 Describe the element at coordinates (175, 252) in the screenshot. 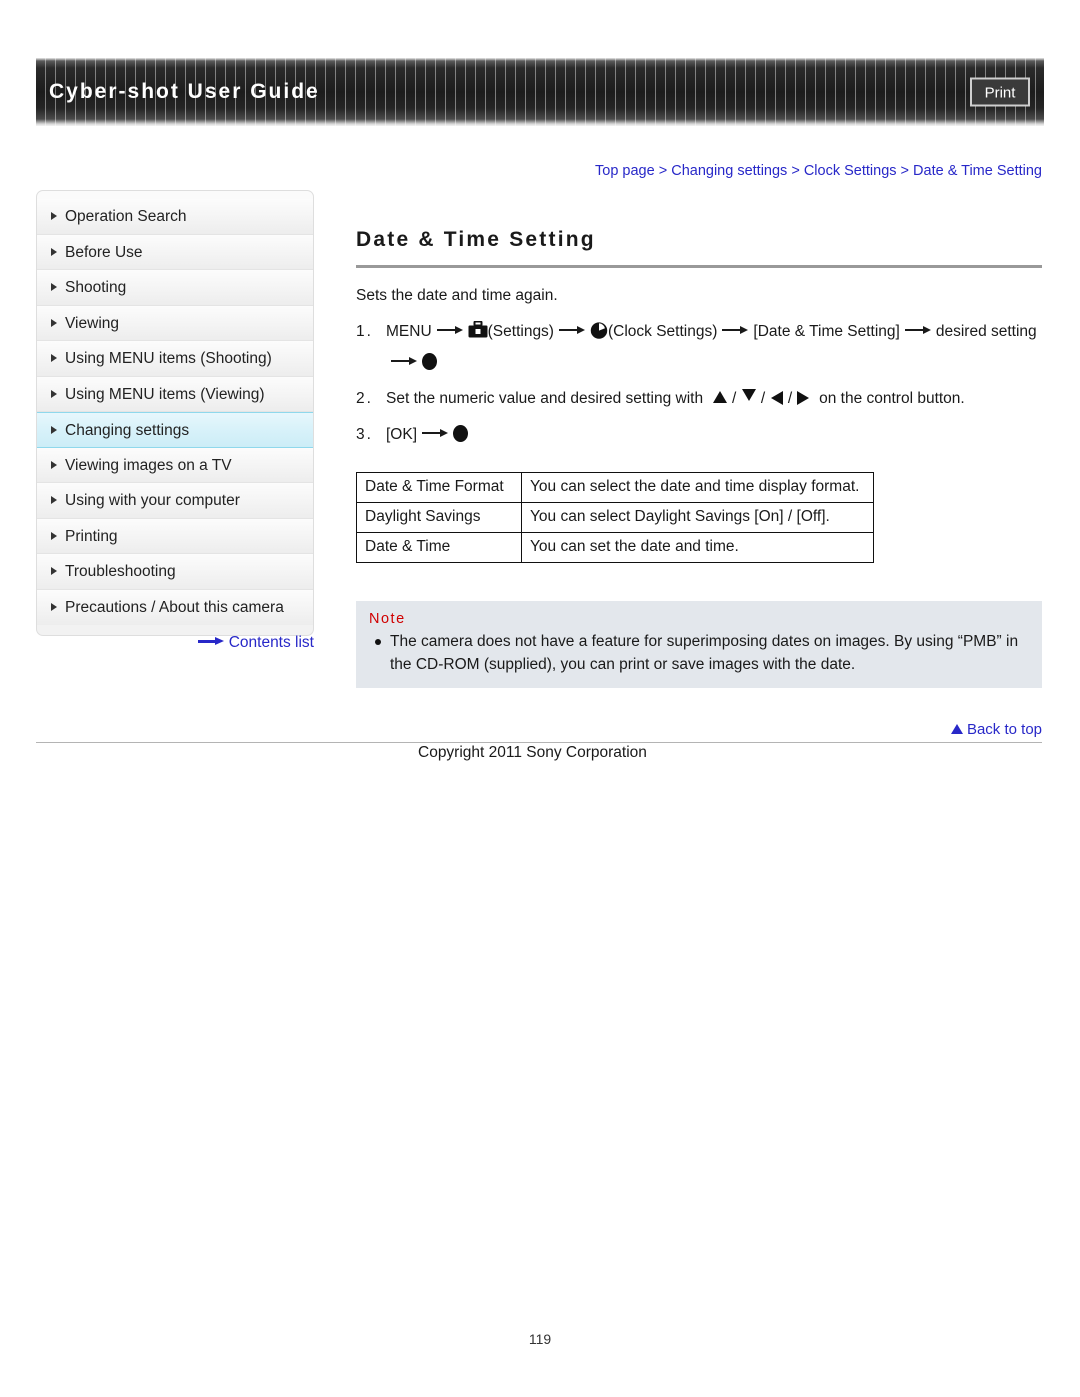

I see `sidebar-item-before-use: Before Use` at that location.